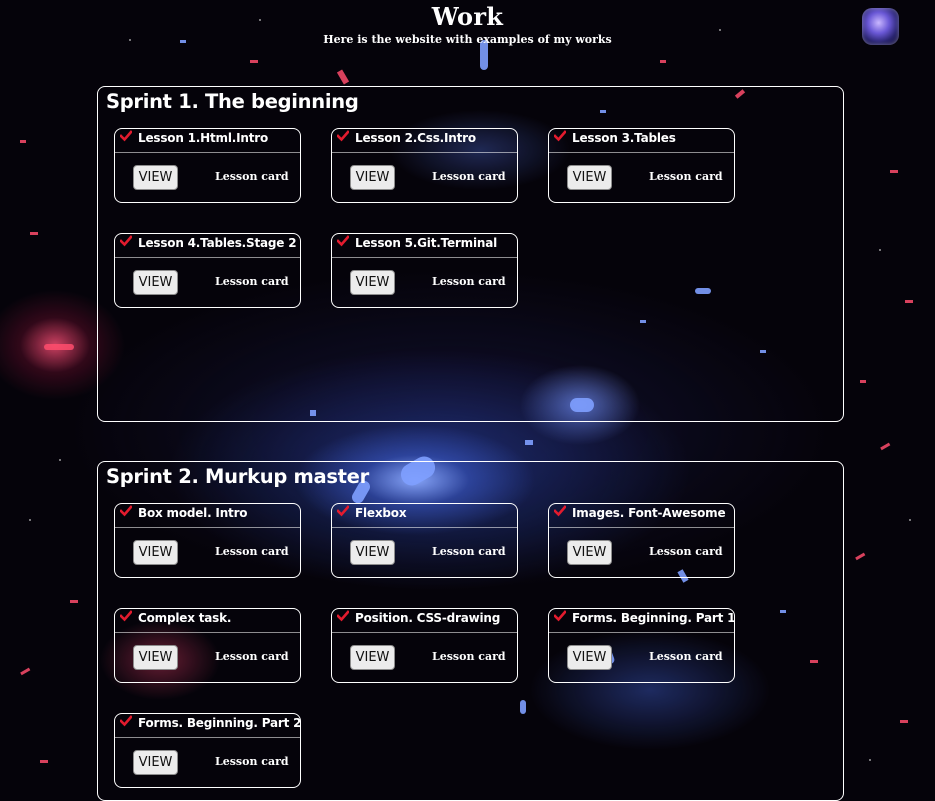 This screenshot has height=801, width=935. I want to click on lesson-card-header: Position. CSS-drawing, so click(424, 621).